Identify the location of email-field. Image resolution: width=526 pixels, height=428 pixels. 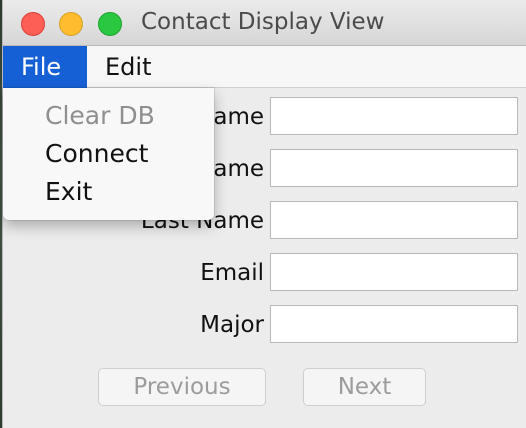
(394, 272).